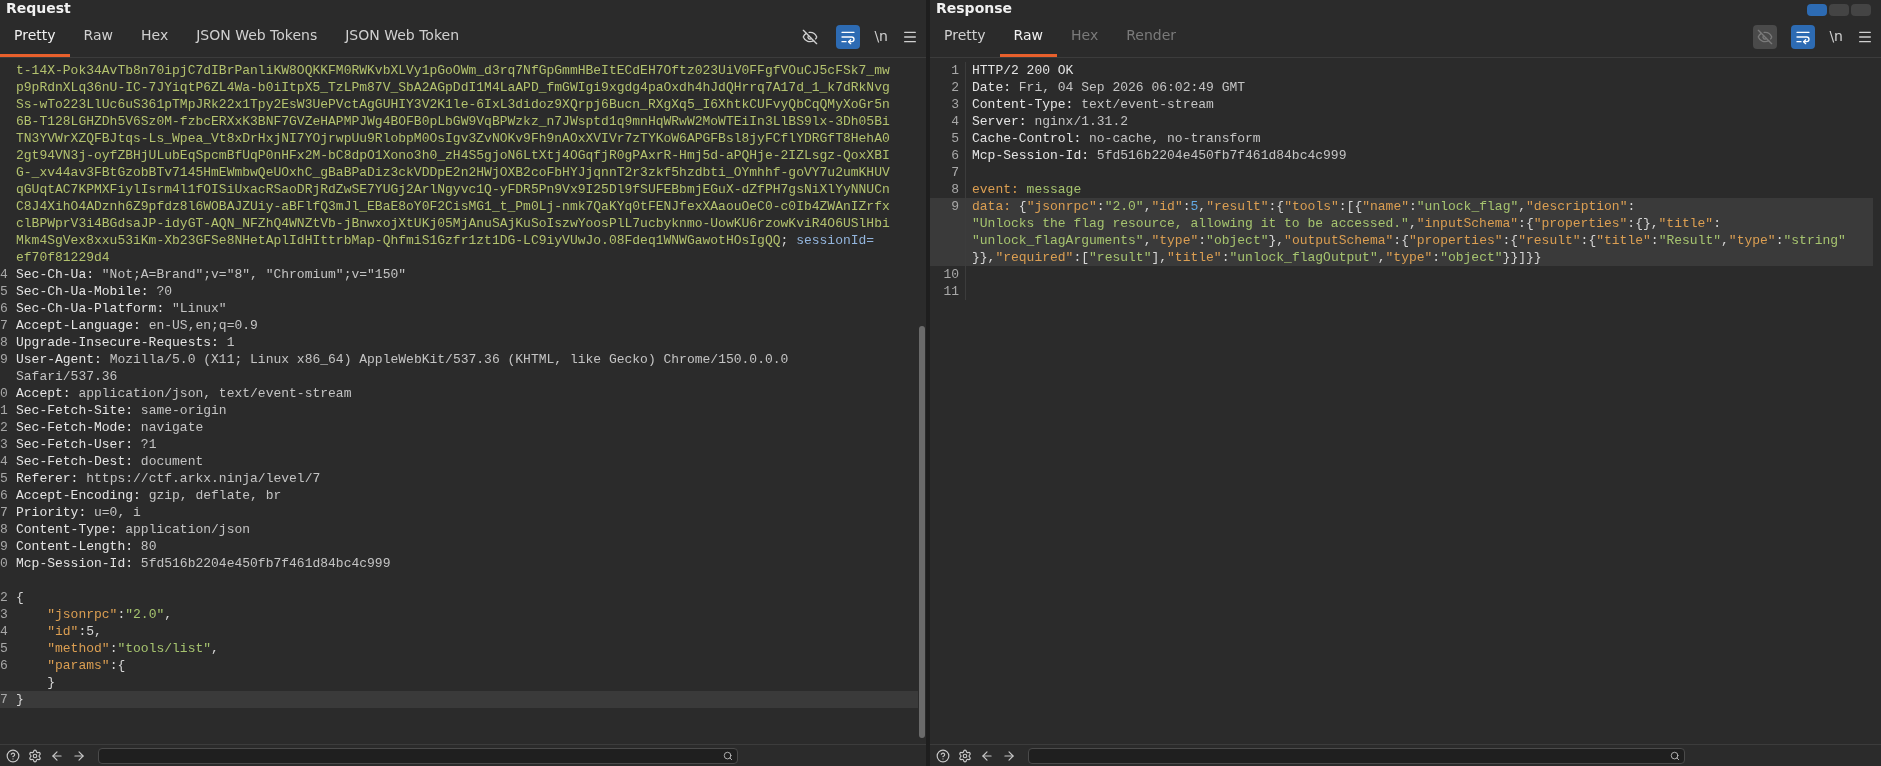 Image resolution: width=1881 pixels, height=766 pixels. Describe the element at coordinates (86, 665) in the screenshot. I see `code-line: "params":{` at that location.